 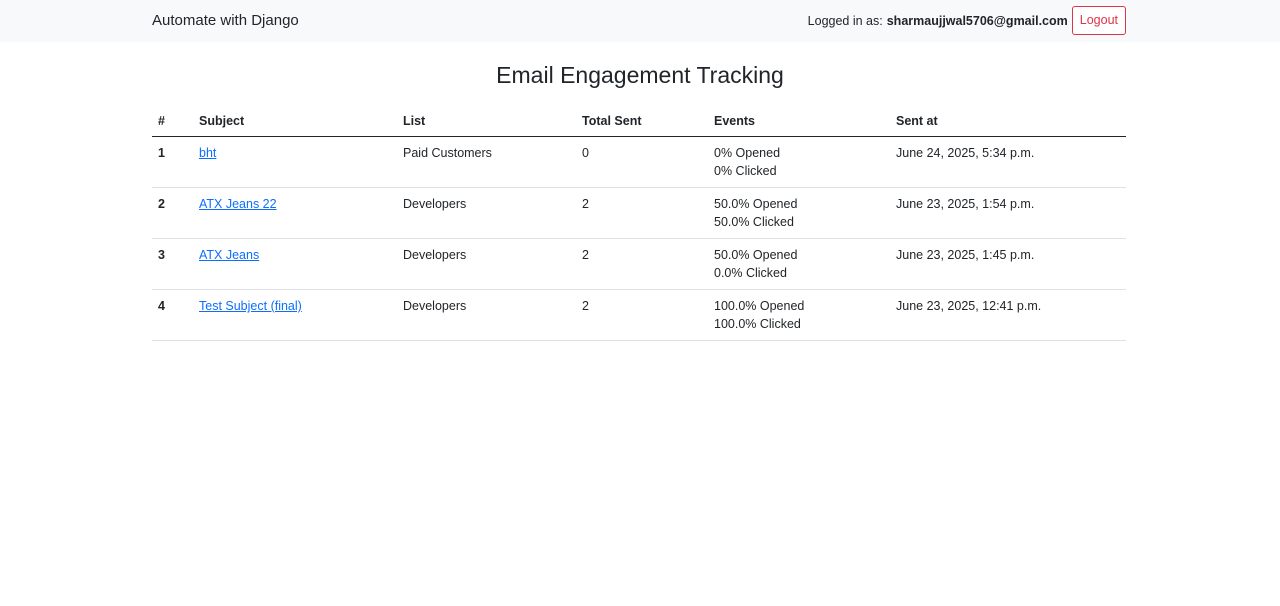 What do you see at coordinates (1008, 121) in the screenshot?
I see `header-sent-at: Sent at` at bounding box center [1008, 121].